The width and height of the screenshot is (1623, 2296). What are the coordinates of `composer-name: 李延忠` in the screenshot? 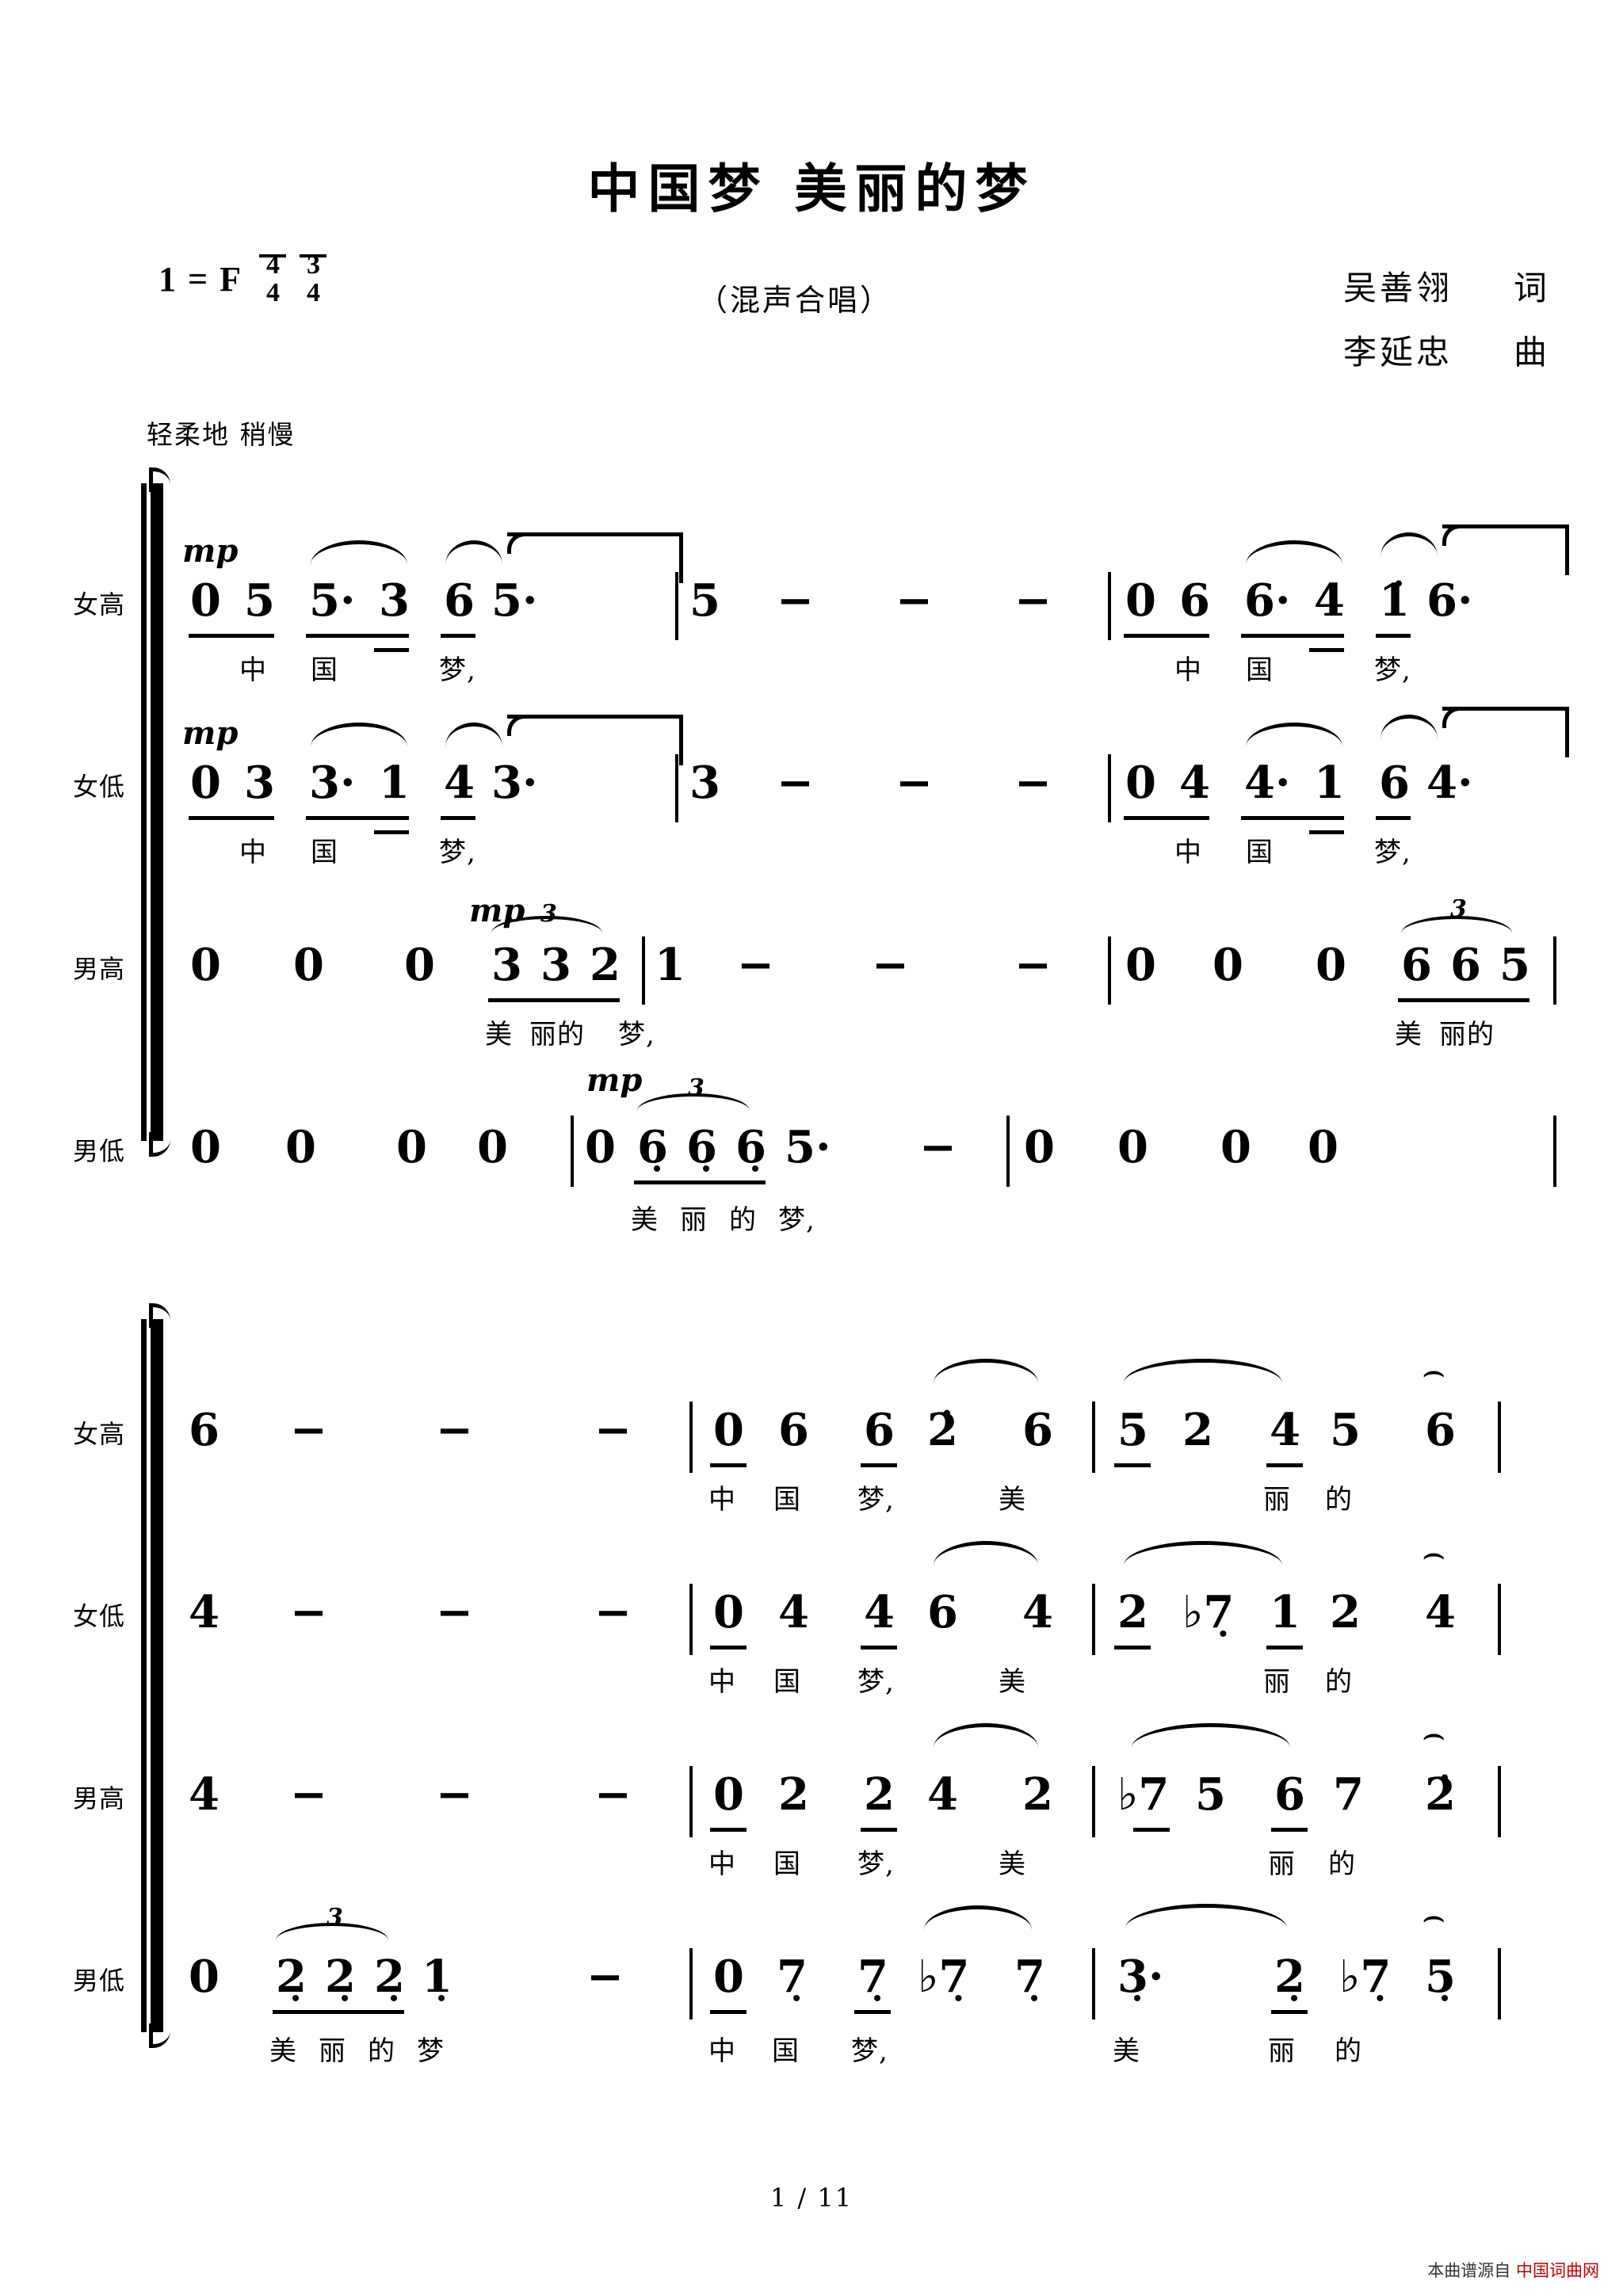 It's located at (1397, 352).